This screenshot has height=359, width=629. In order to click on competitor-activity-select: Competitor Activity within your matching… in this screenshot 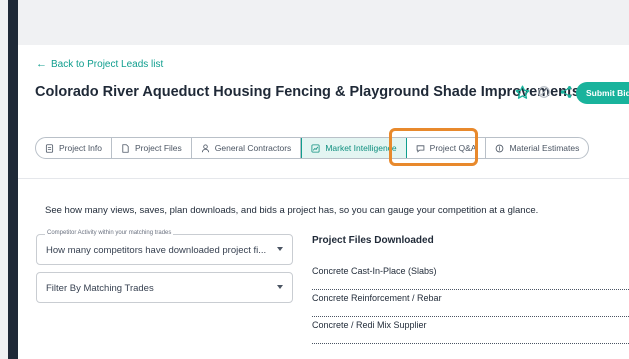, I will do `click(164, 247)`.